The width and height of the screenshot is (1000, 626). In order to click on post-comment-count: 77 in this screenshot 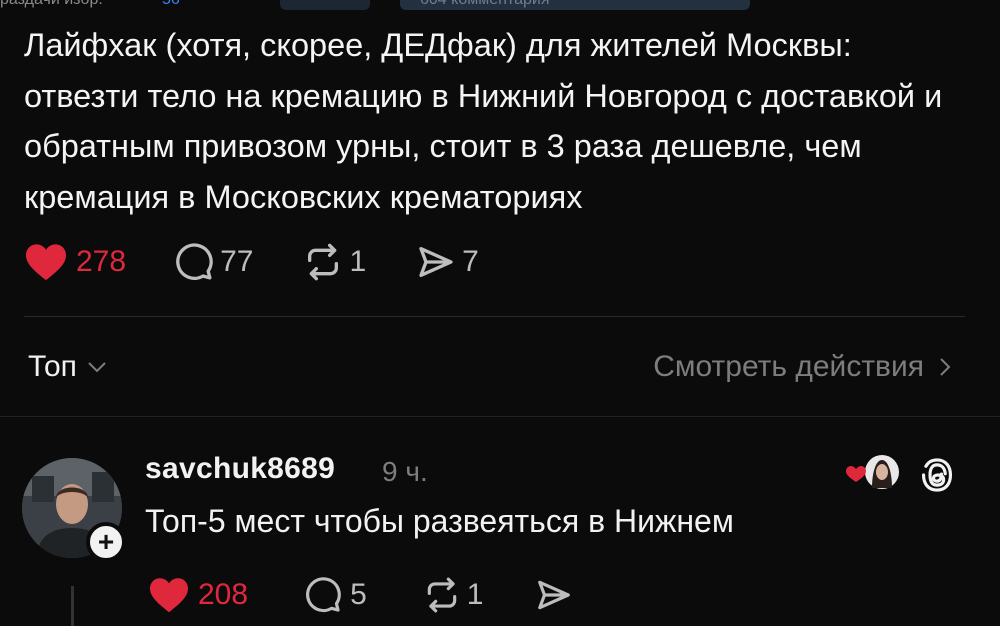, I will do `click(237, 261)`.